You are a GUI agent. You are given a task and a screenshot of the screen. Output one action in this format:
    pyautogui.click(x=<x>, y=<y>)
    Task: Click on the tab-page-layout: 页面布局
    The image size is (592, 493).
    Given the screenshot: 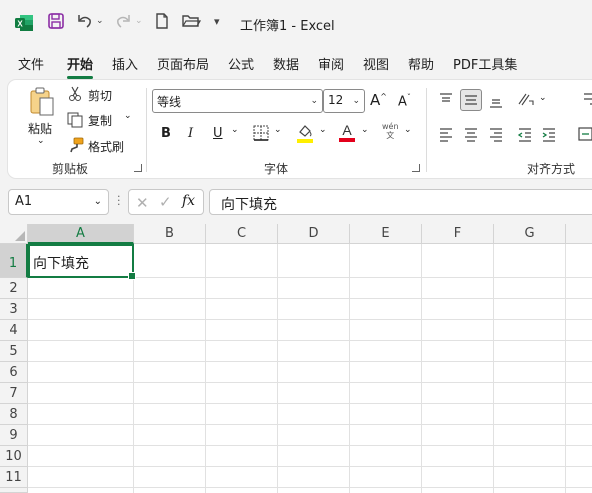 What is the action you would take?
    pyautogui.click(x=183, y=63)
    